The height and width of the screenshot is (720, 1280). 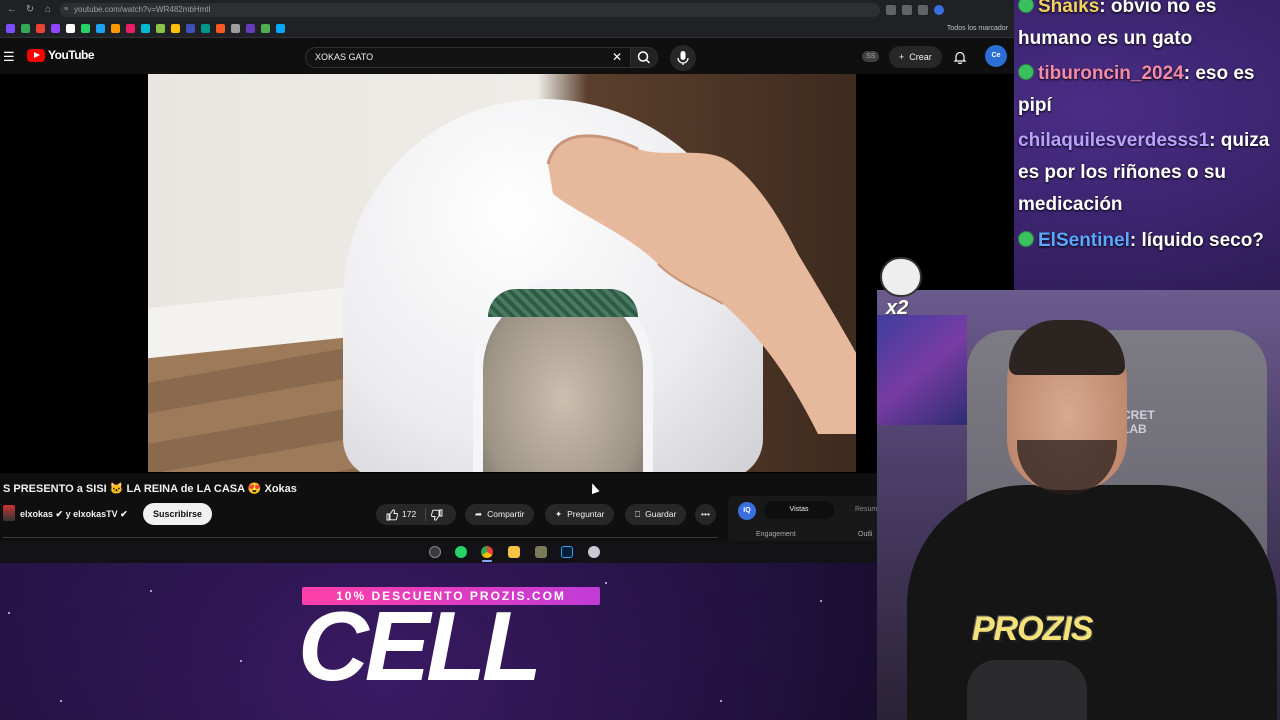 What do you see at coordinates (661, 514) in the screenshot?
I see `save-label: Guardar` at bounding box center [661, 514].